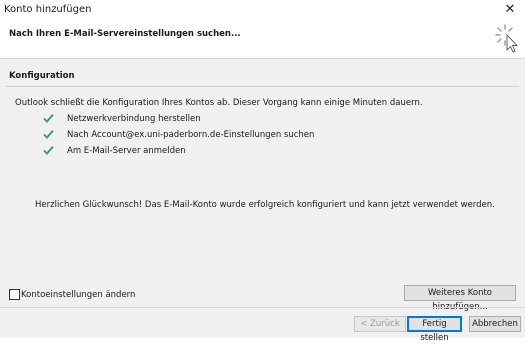  Describe the element at coordinates (134, 119) in the screenshot. I see `step-label: Netzwerkverbindung herstellen` at that location.